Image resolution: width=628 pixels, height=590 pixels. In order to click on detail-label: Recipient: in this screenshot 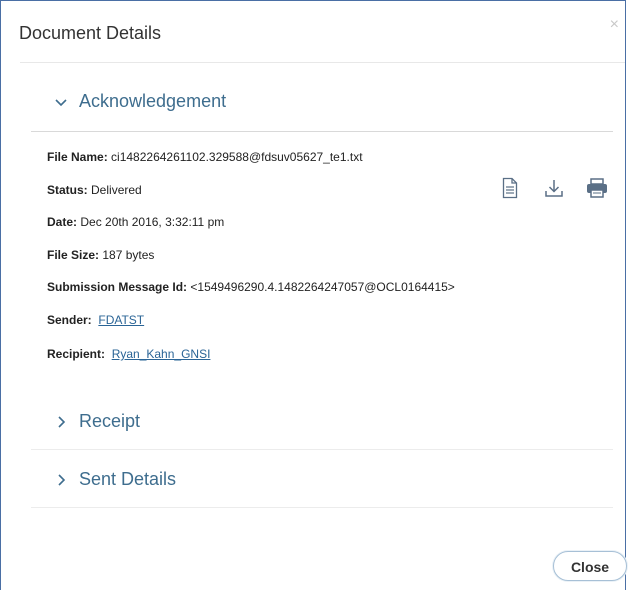, I will do `click(76, 354)`.